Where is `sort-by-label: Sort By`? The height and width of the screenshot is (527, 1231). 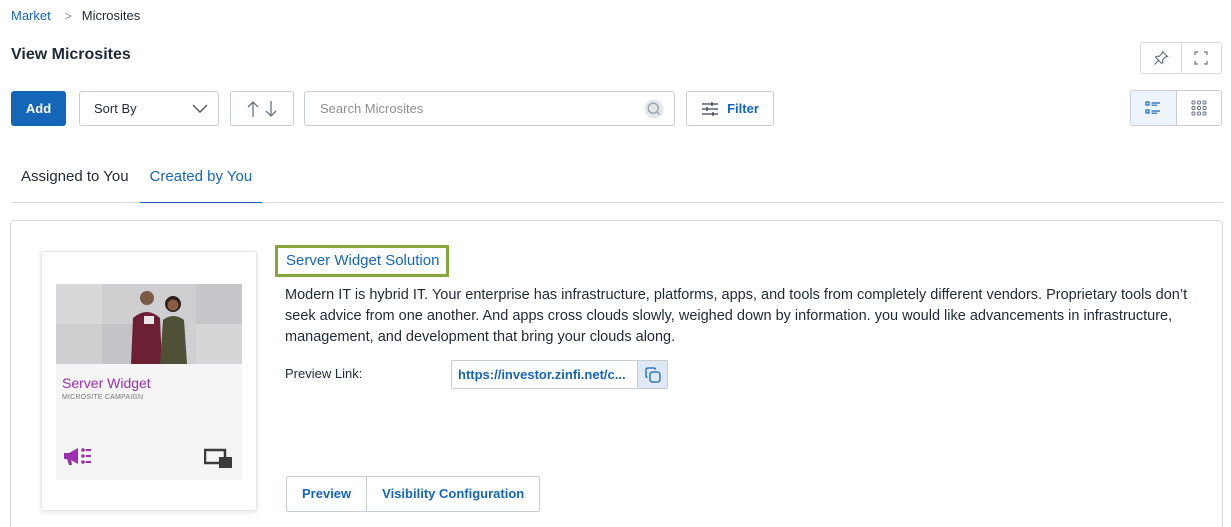
sort-by-label: Sort By is located at coordinates (115, 108).